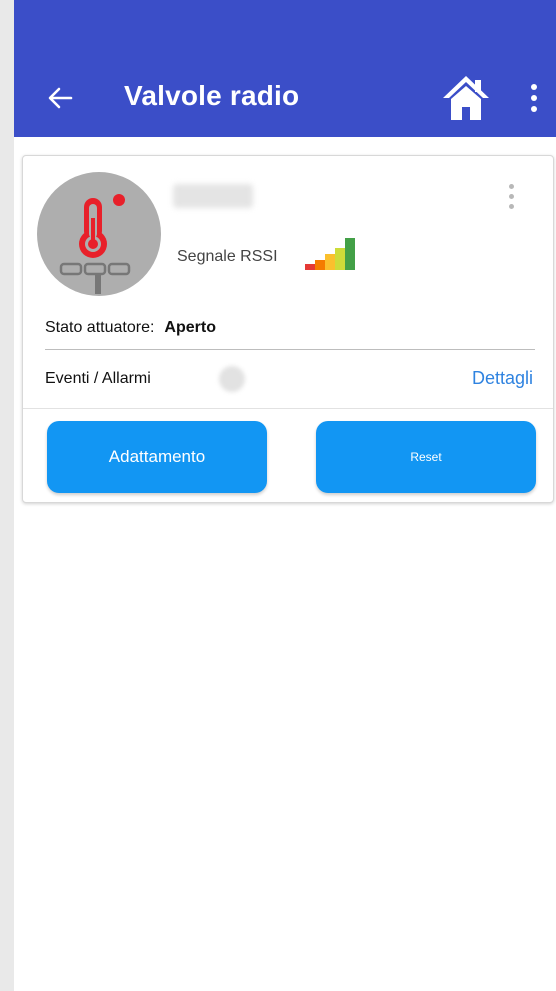 This screenshot has height=991, width=556. I want to click on events-label: Eventi / Allarmi, so click(98, 378).